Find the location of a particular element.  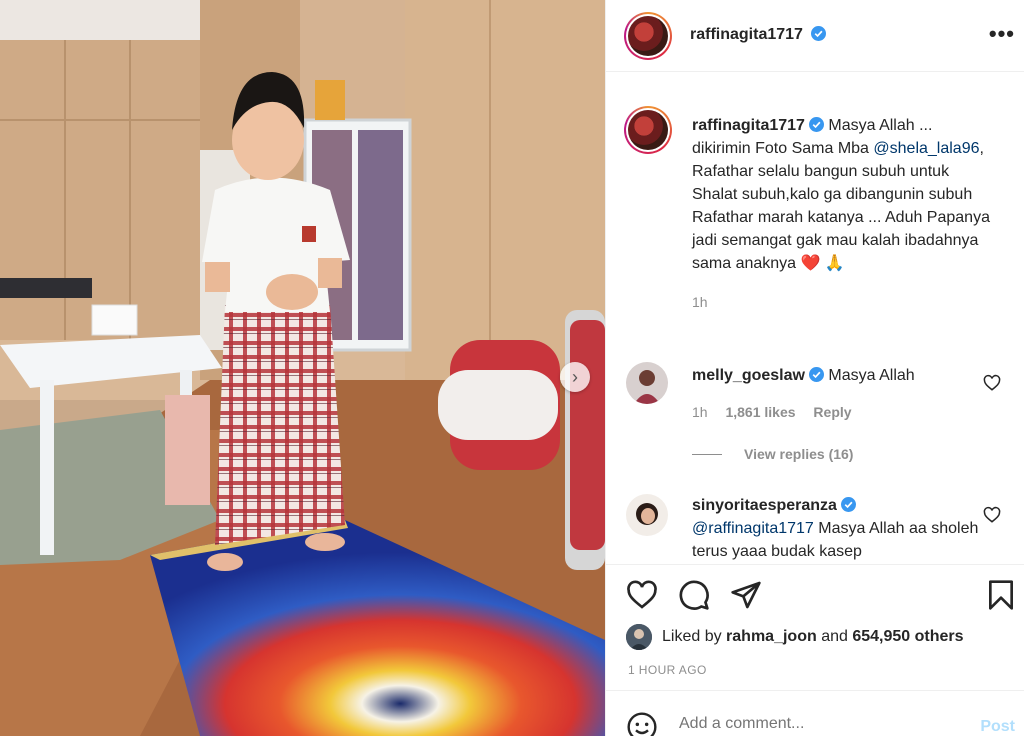

author-avatar is located at coordinates (648, 36).